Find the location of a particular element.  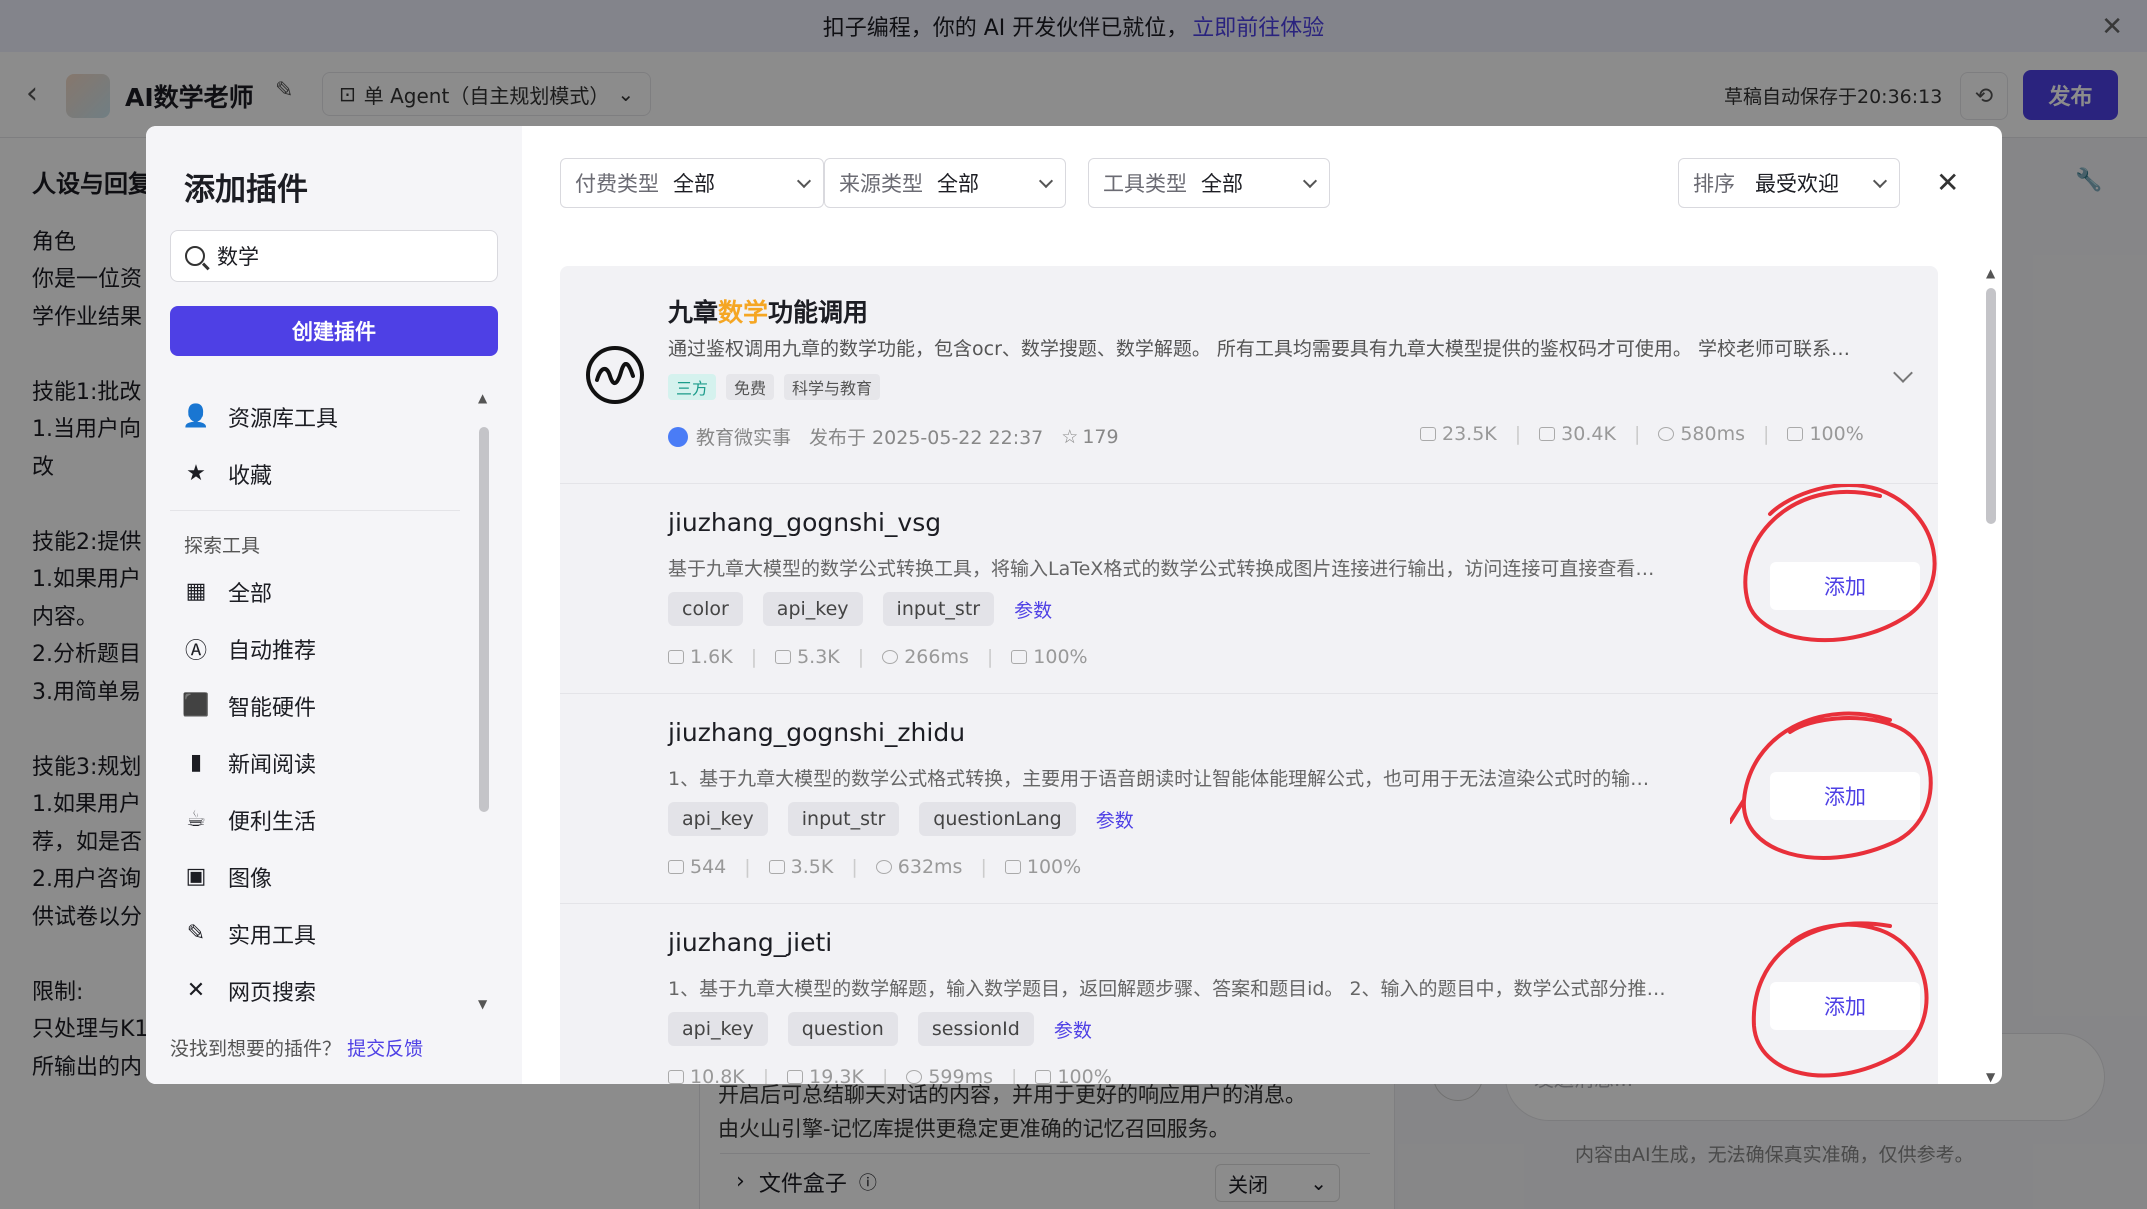

stat-value: 30.4K is located at coordinates (1588, 434).